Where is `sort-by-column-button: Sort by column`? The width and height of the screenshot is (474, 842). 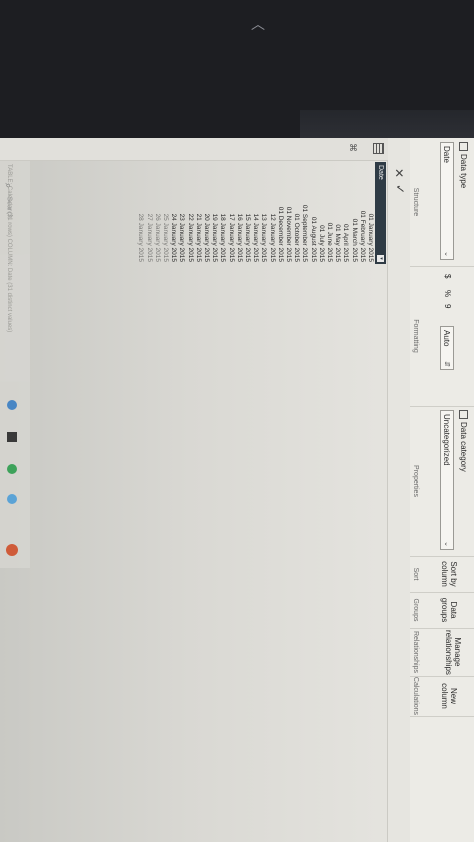 sort-by-column-button: Sort by column is located at coordinates (449, 574).